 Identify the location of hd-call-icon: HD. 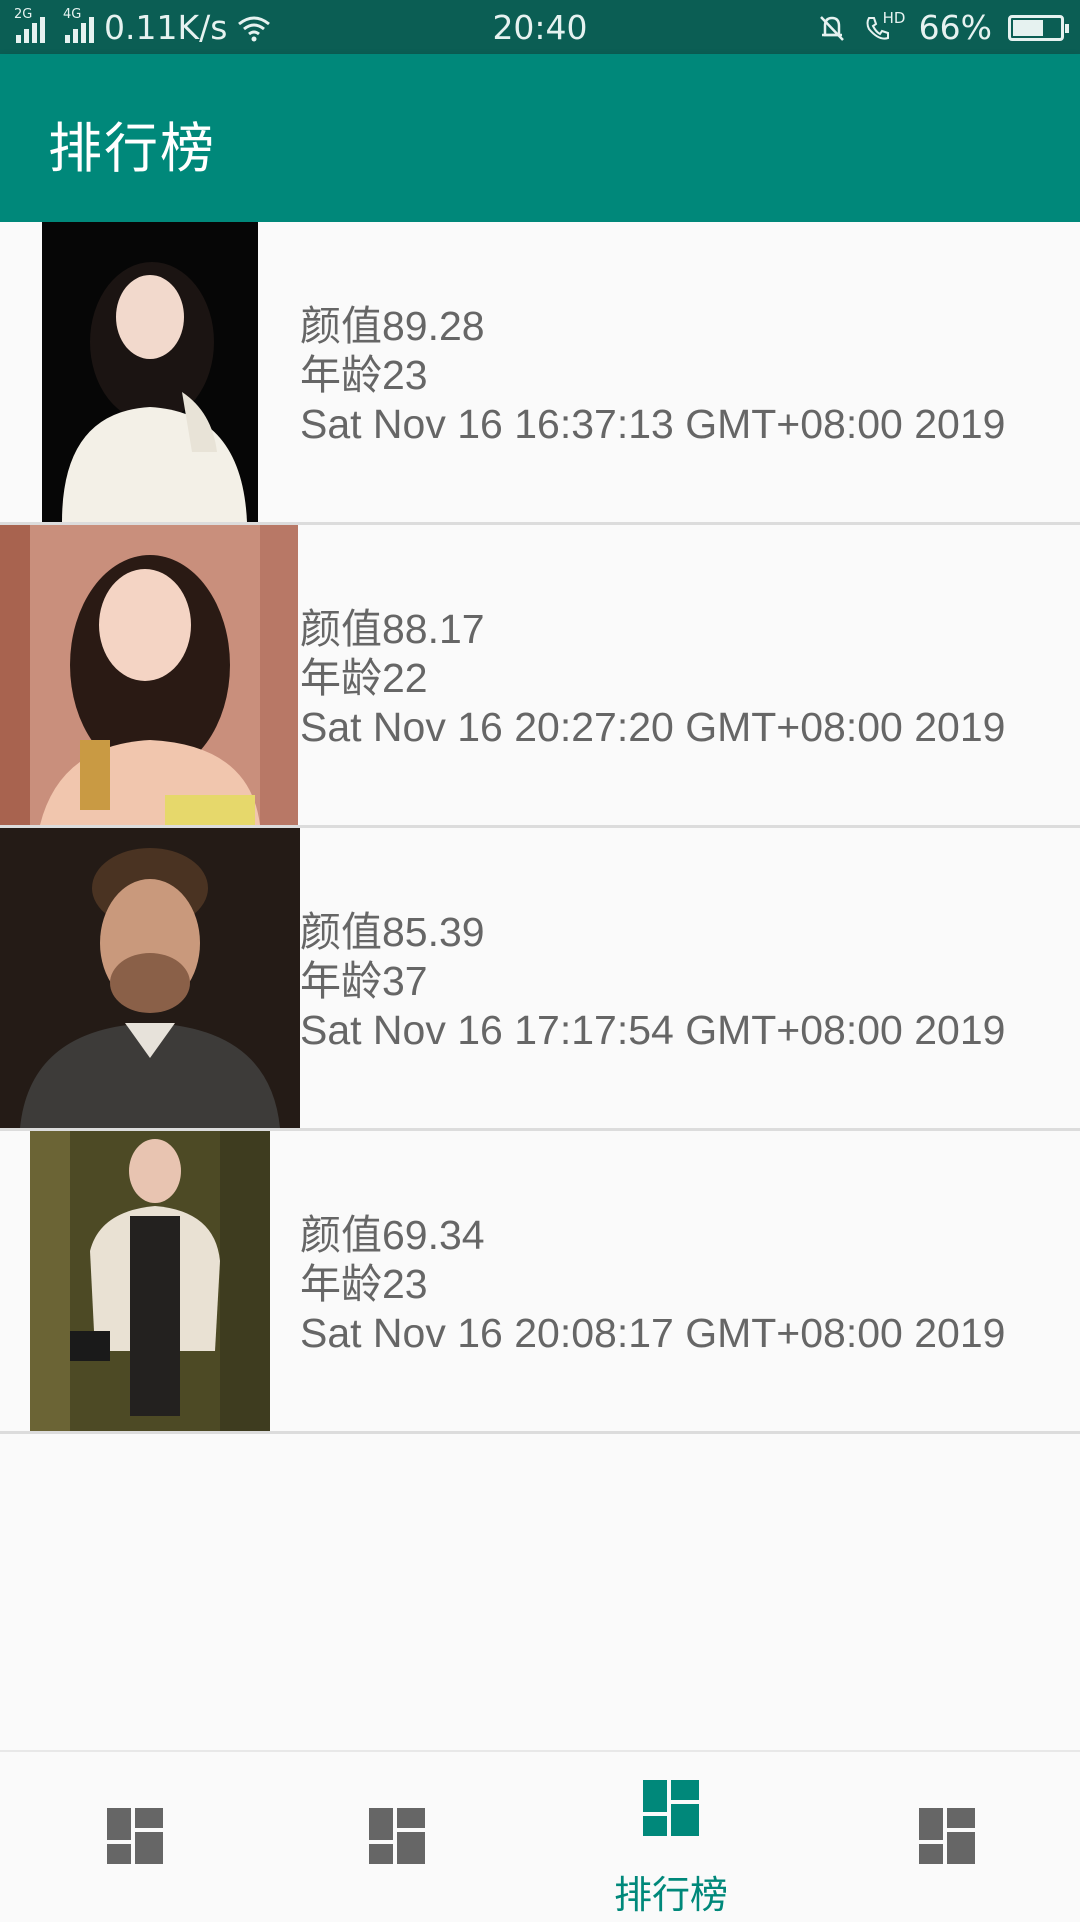
(883, 28).